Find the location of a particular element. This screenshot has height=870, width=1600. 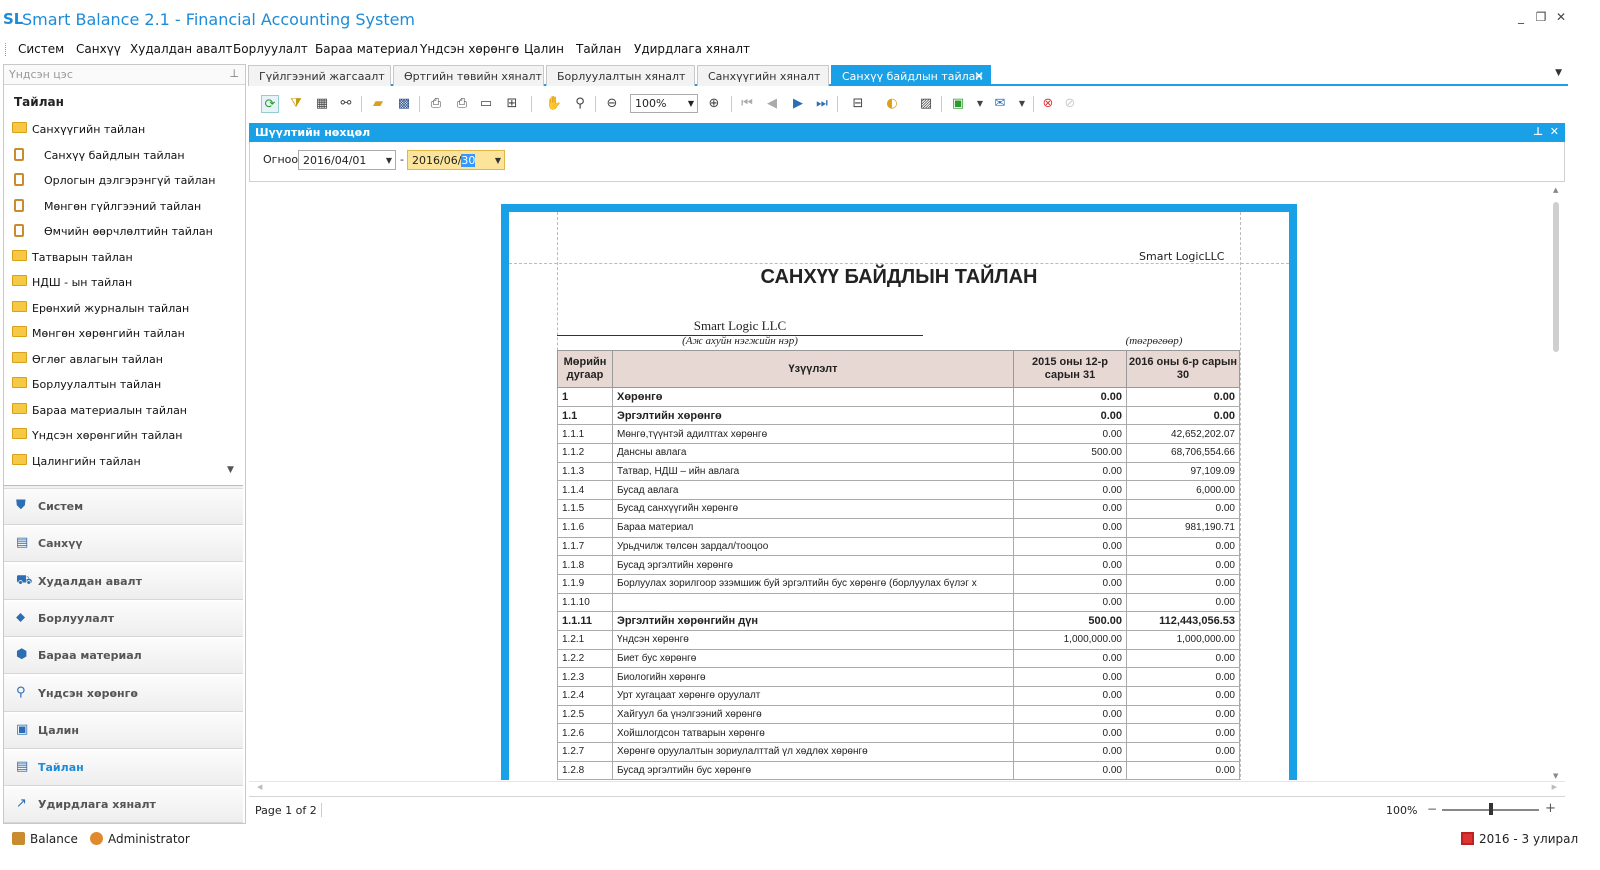

magnifier-icon: ⚲ is located at coordinates (580, 104).